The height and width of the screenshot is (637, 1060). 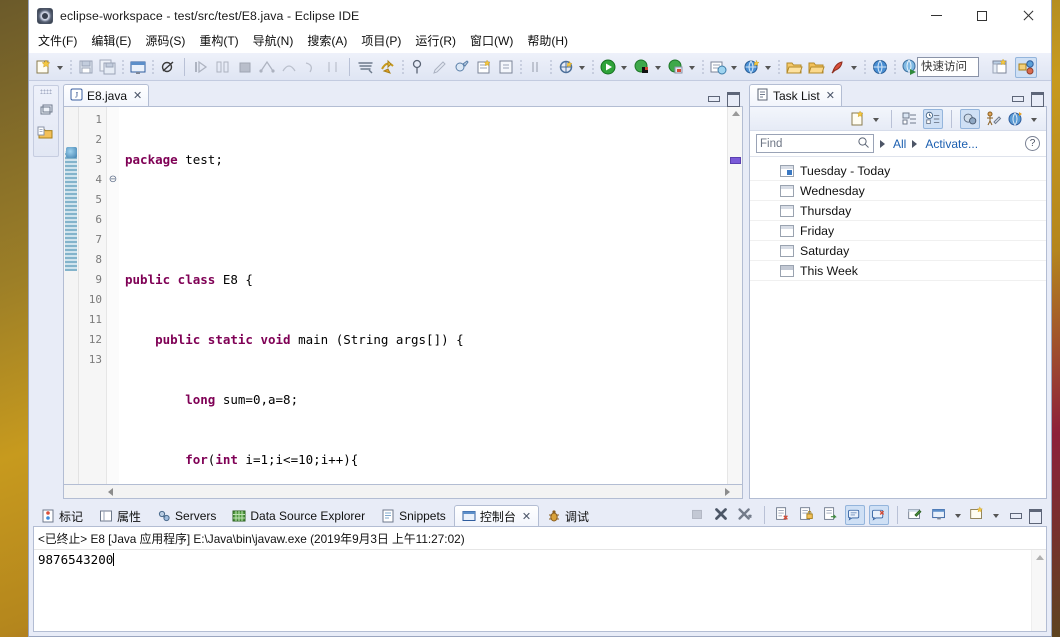 I want to click on open-folder-alt-icon, so click(x=816, y=67).